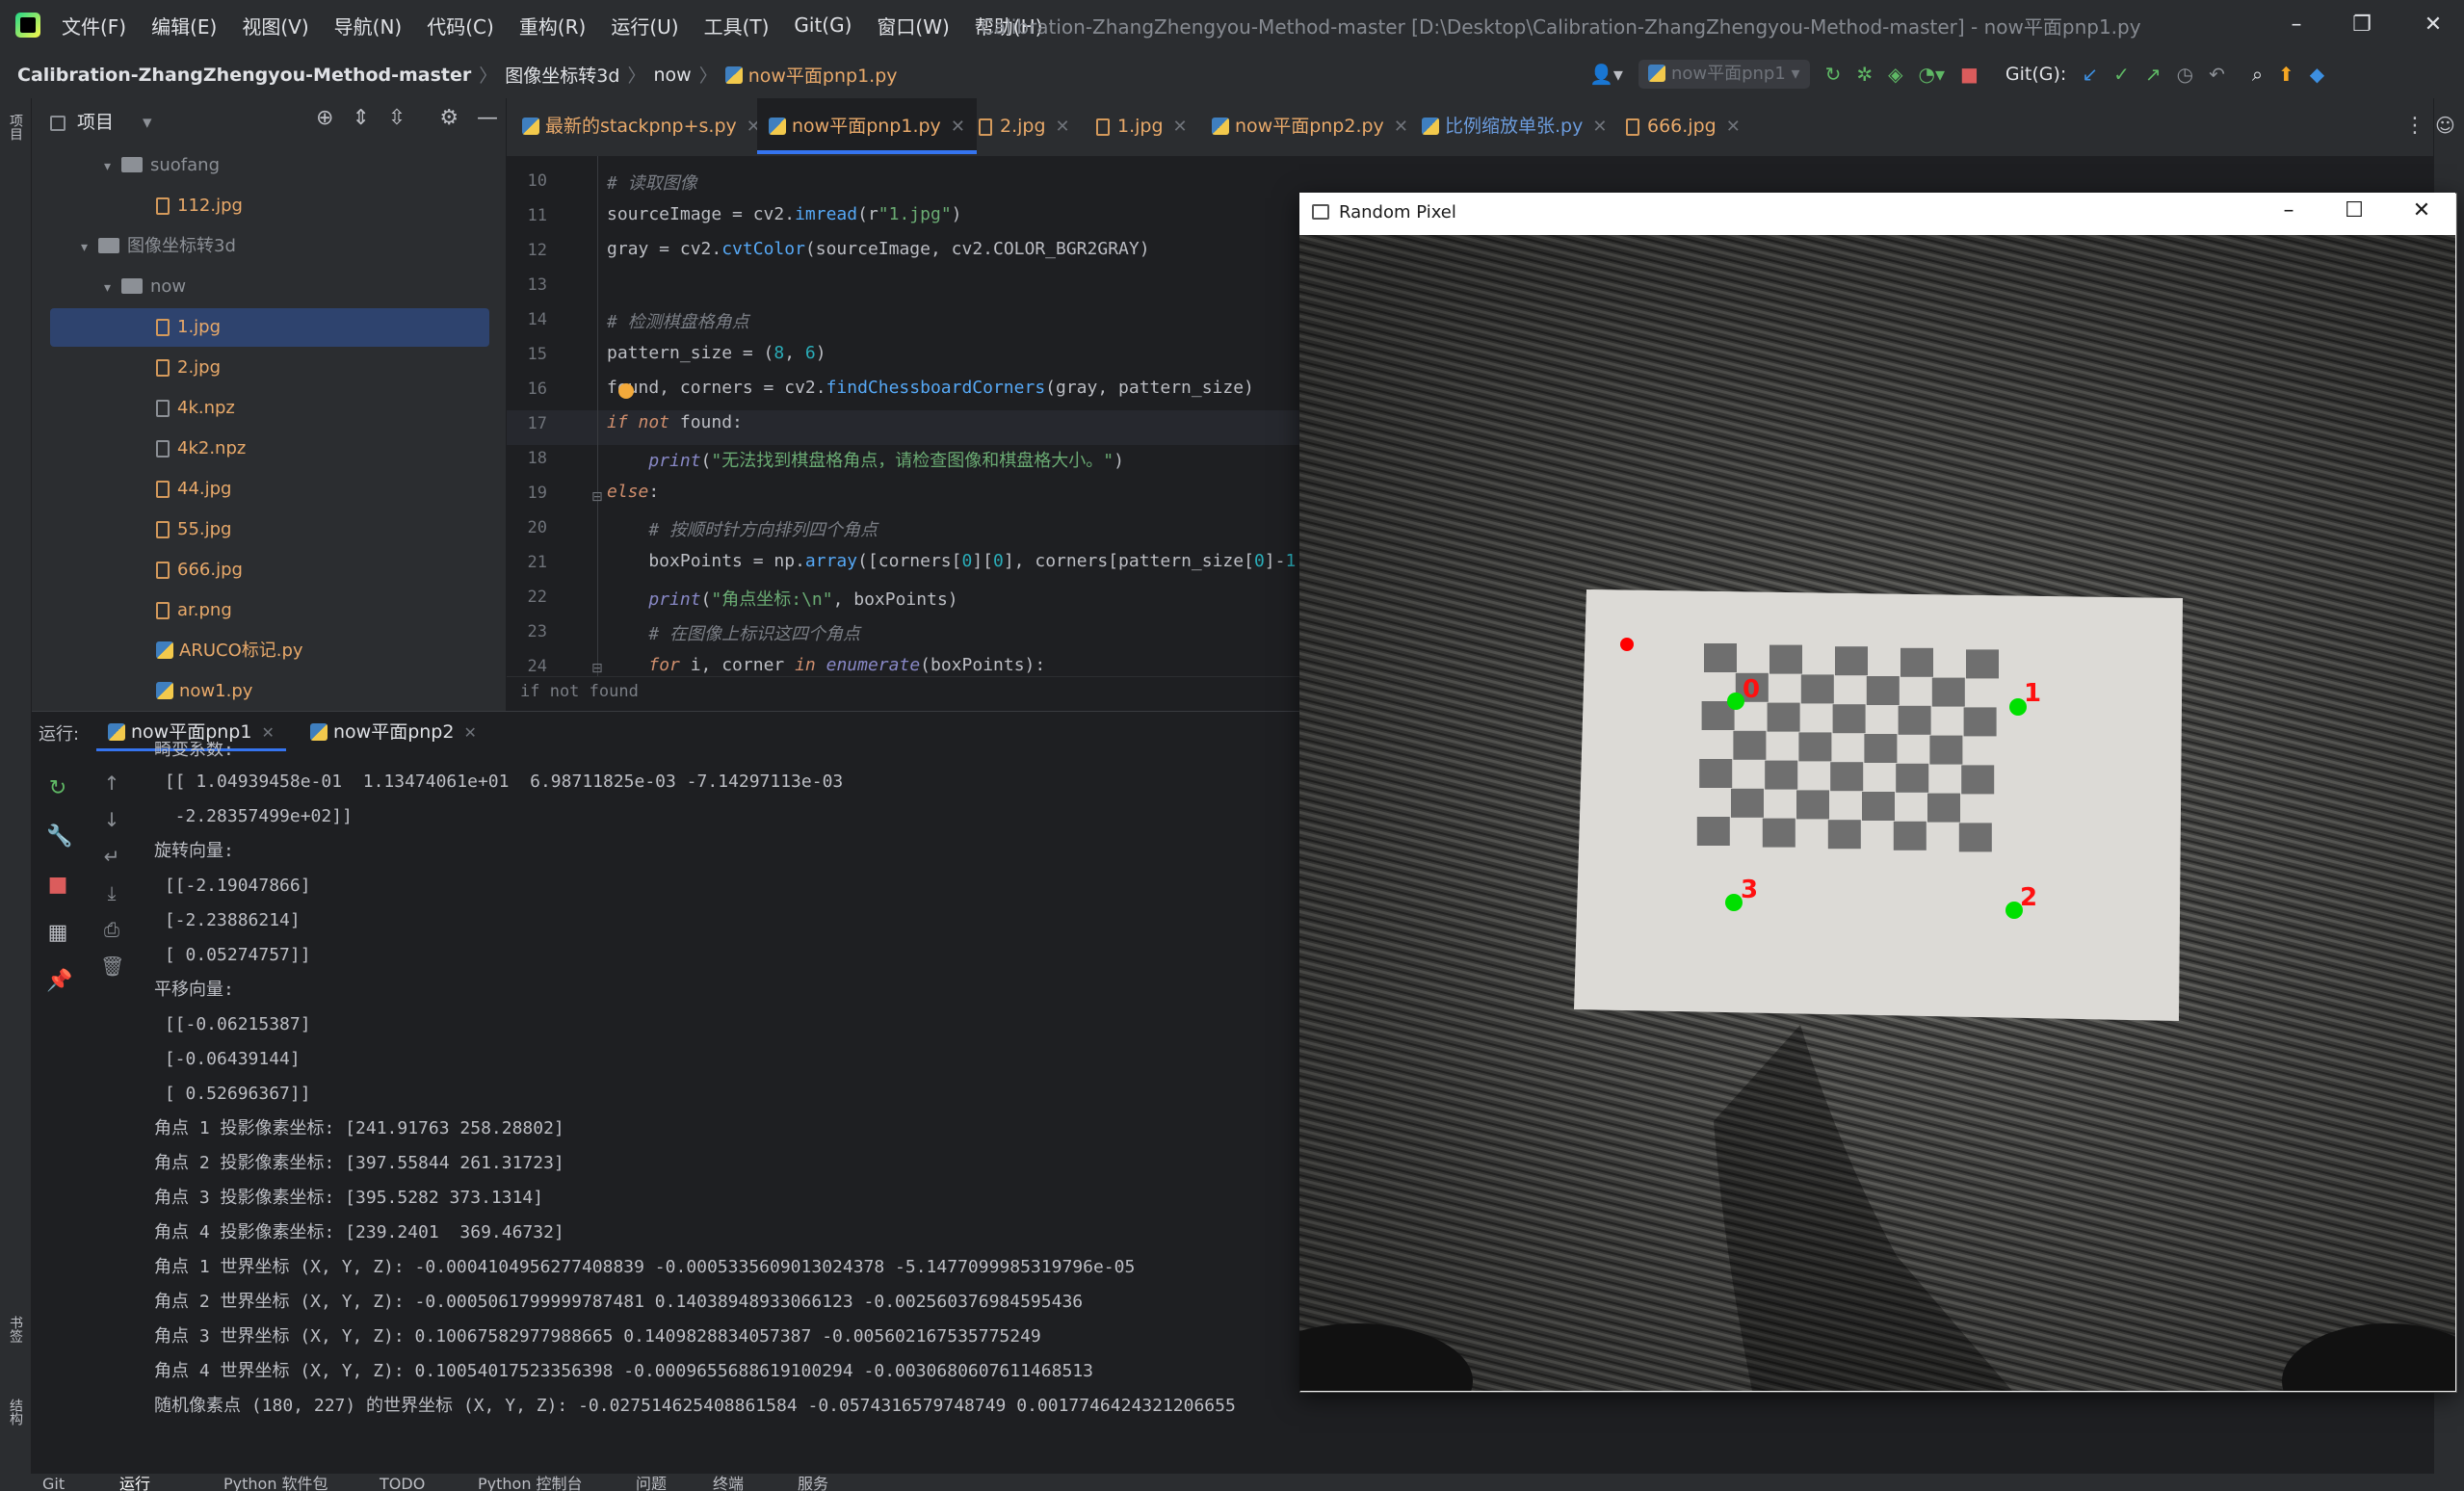 The height and width of the screenshot is (1491, 2464). I want to click on tab-2-jpg: 2.jpg ✕, so click(1024, 126).